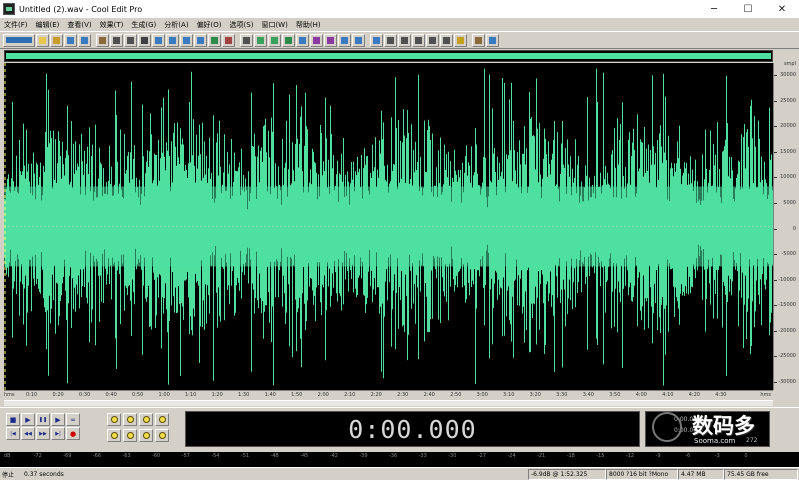 The image size is (799, 480). Describe the element at coordinates (422, 456) in the screenshot. I see `meter-scale-label: -33` at that location.